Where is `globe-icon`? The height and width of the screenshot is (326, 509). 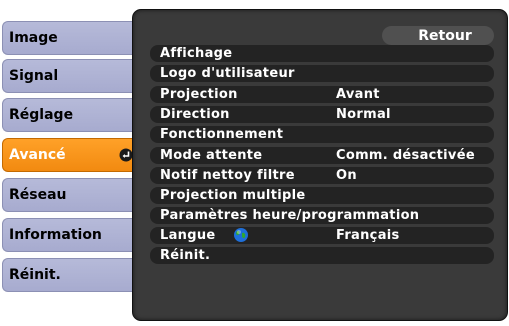
globe-icon is located at coordinates (241, 235).